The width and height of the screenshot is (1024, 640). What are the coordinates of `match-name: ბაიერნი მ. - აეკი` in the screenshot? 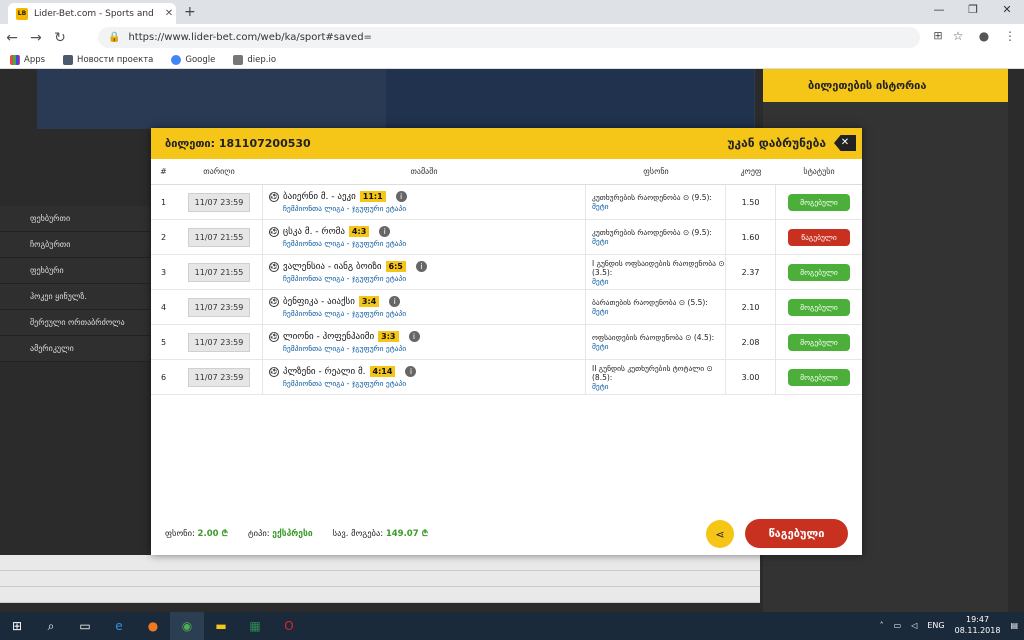 It's located at (319, 197).